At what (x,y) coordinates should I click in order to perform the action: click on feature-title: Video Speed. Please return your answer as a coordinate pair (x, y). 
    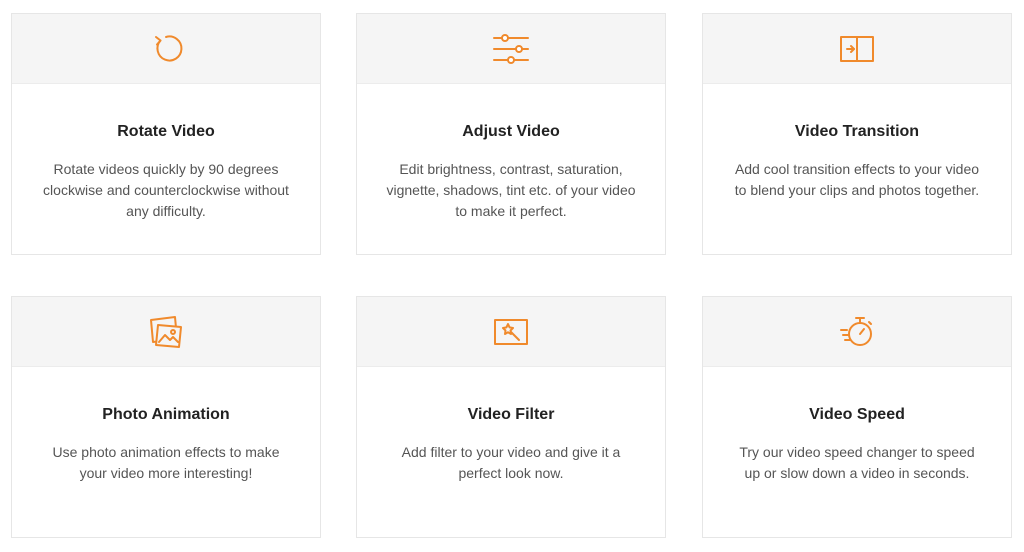
    Looking at the image, I should click on (857, 414).